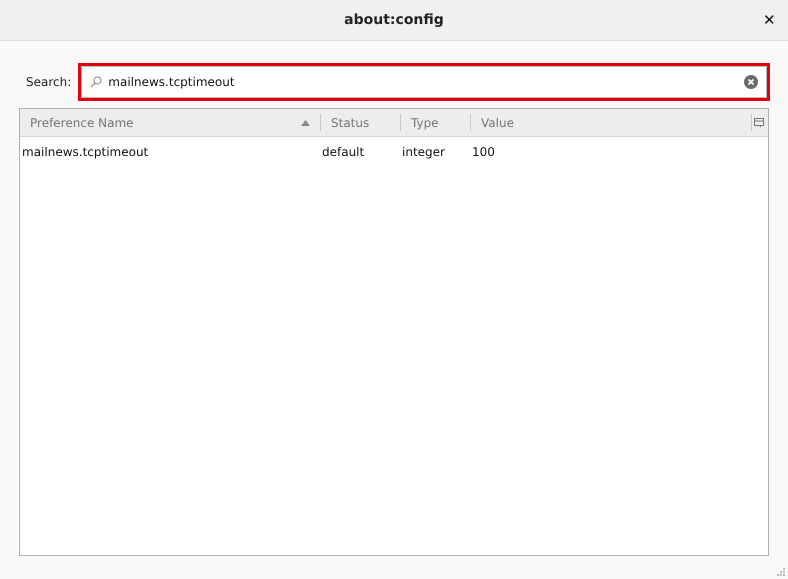 This screenshot has height=579, width=788. What do you see at coordinates (360, 122) in the screenshot?
I see `column-header: Status` at bounding box center [360, 122].